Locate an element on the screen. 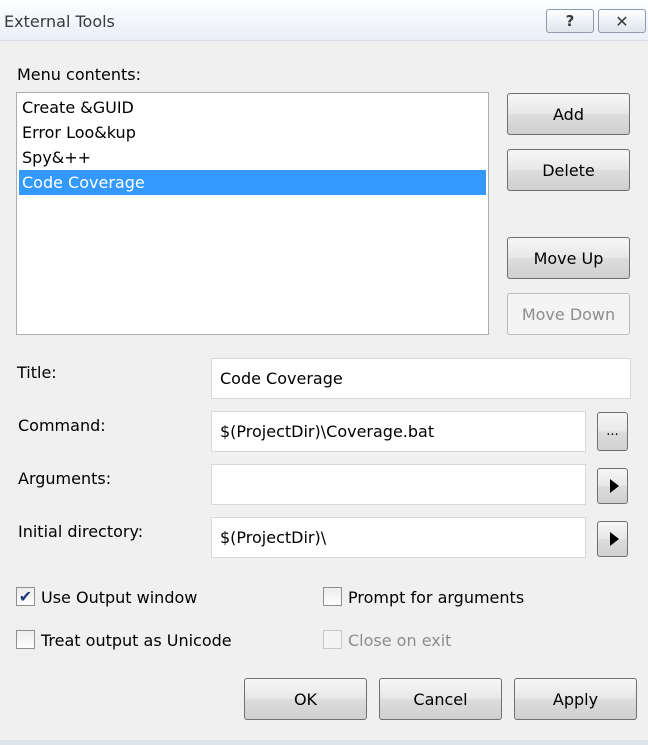 The width and height of the screenshot is (648, 745). list-item: Error Loo&kup is located at coordinates (252, 132).